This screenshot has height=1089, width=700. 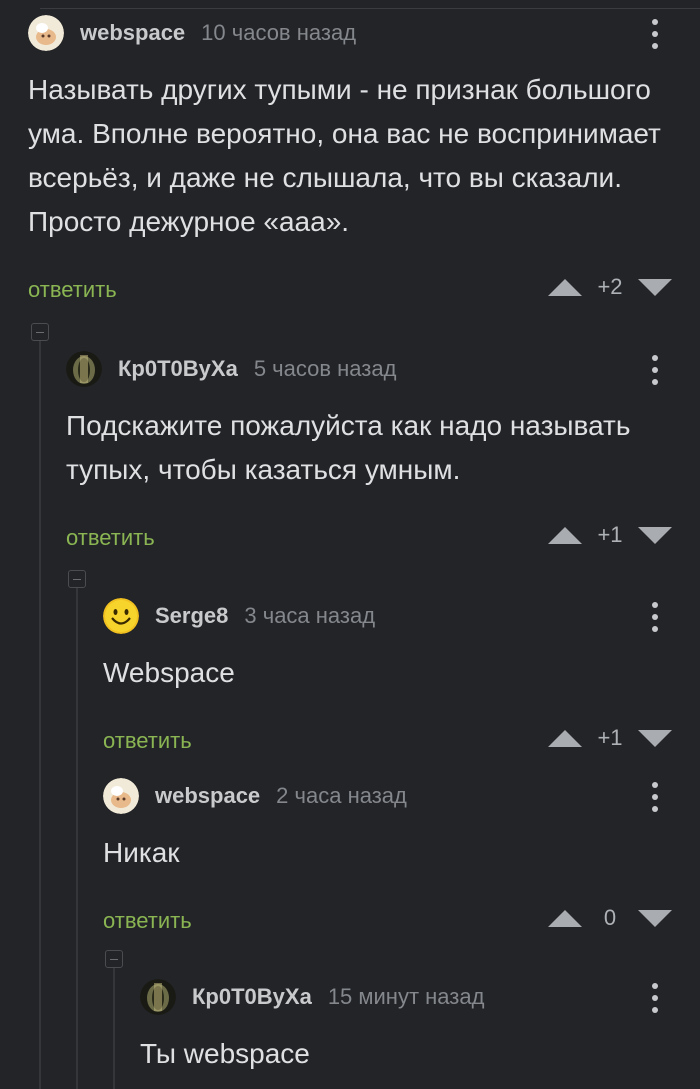 What do you see at coordinates (169, 672) in the screenshot?
I see `comment-text: Webspace` at bounding box center [169, 672].